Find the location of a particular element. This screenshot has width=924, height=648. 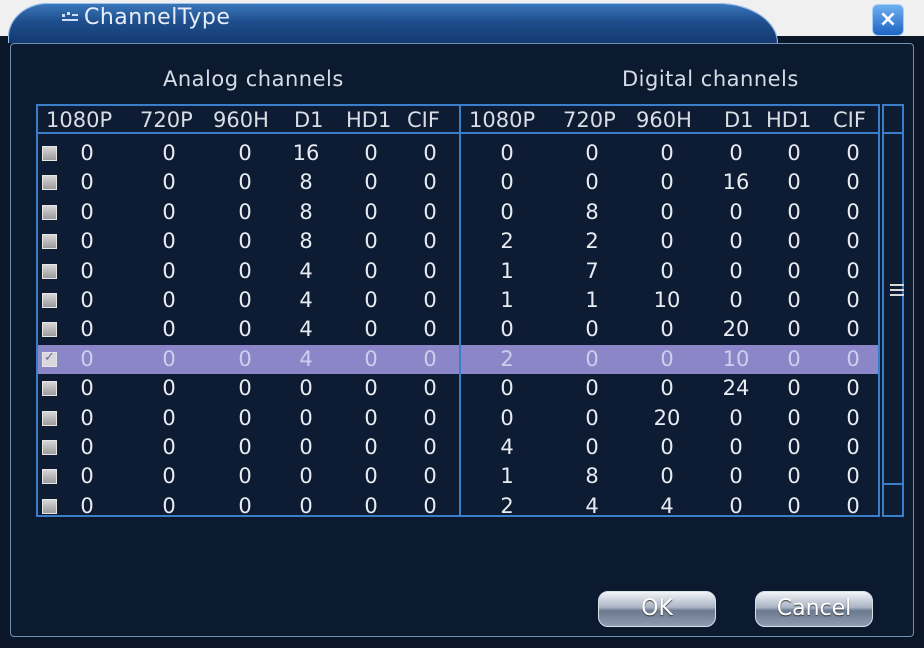

table-row: 0 0 0 16 0 0 0 0 0 0 0 0 is located at coordinates (458, 153).